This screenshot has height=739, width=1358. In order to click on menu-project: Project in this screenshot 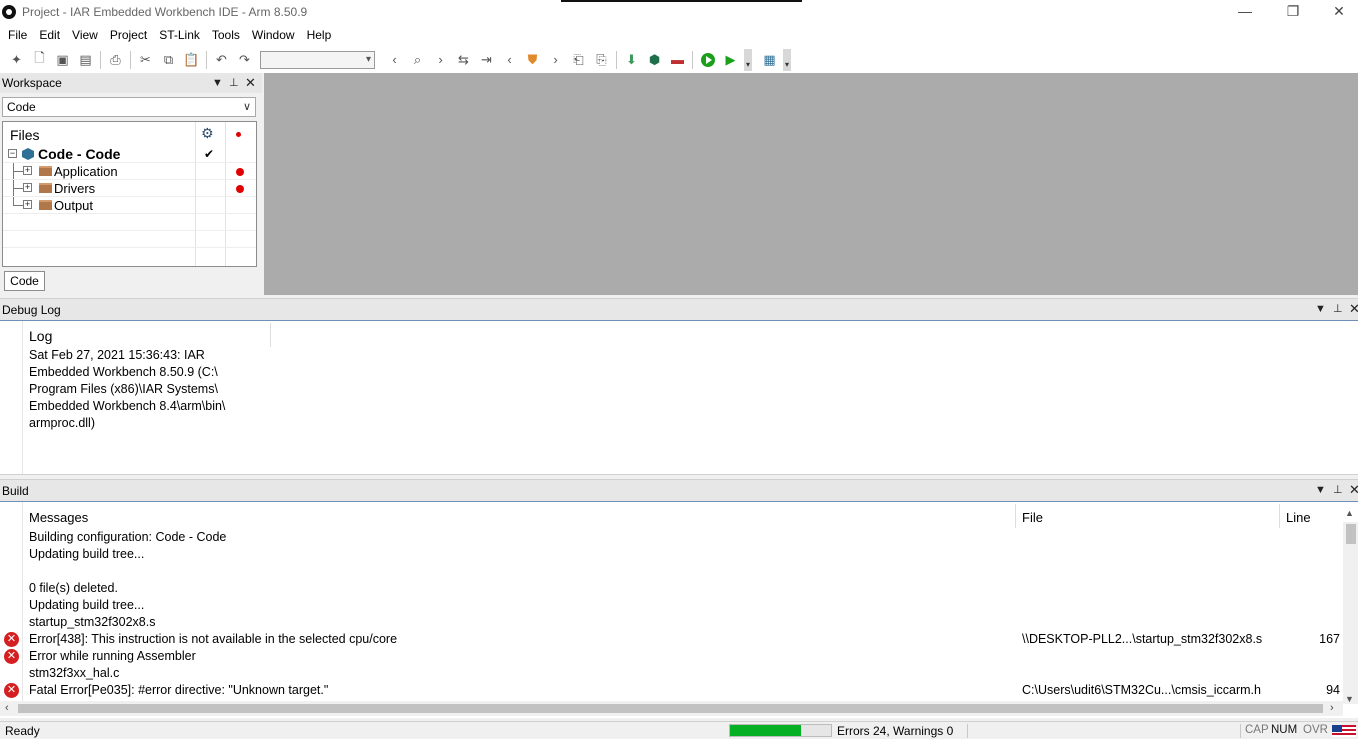, I will do `click(128, 35)`.